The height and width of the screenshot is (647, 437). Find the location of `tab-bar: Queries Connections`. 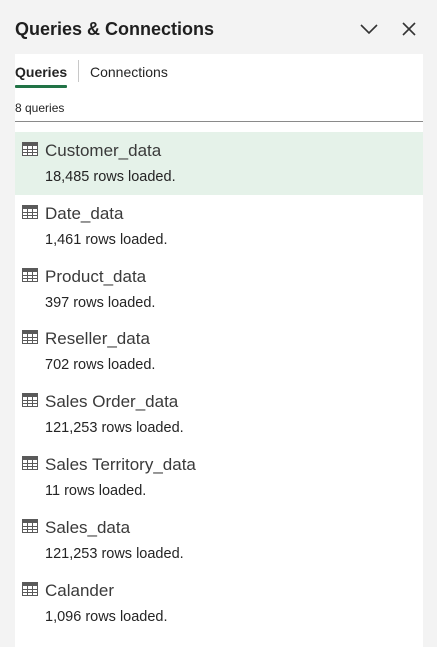

tab-bar: Queries Connections is located at coordinates (219, 72).